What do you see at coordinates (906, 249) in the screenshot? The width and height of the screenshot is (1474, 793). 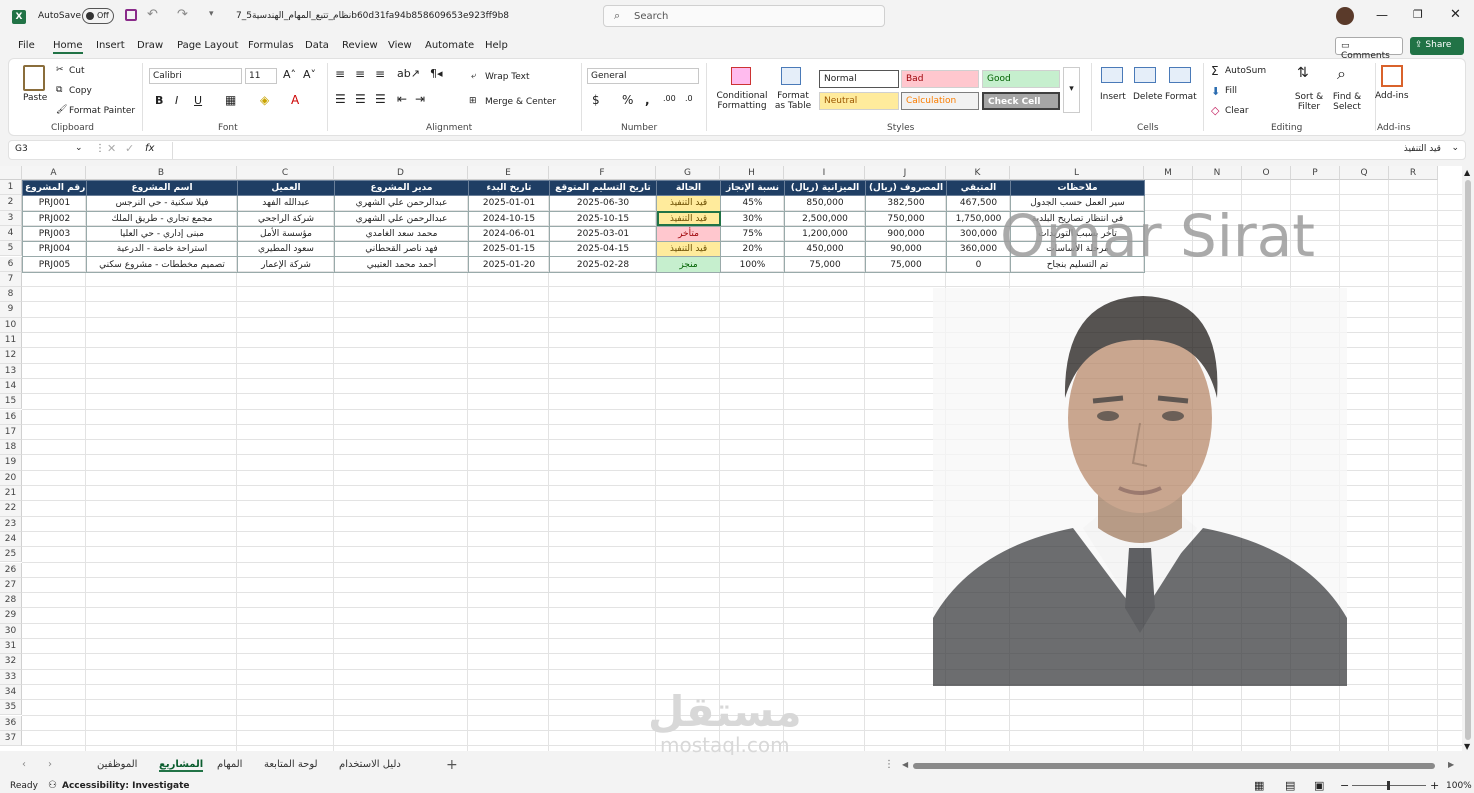 I see `table-cell: 90,000` at bounding box center [906, 249].